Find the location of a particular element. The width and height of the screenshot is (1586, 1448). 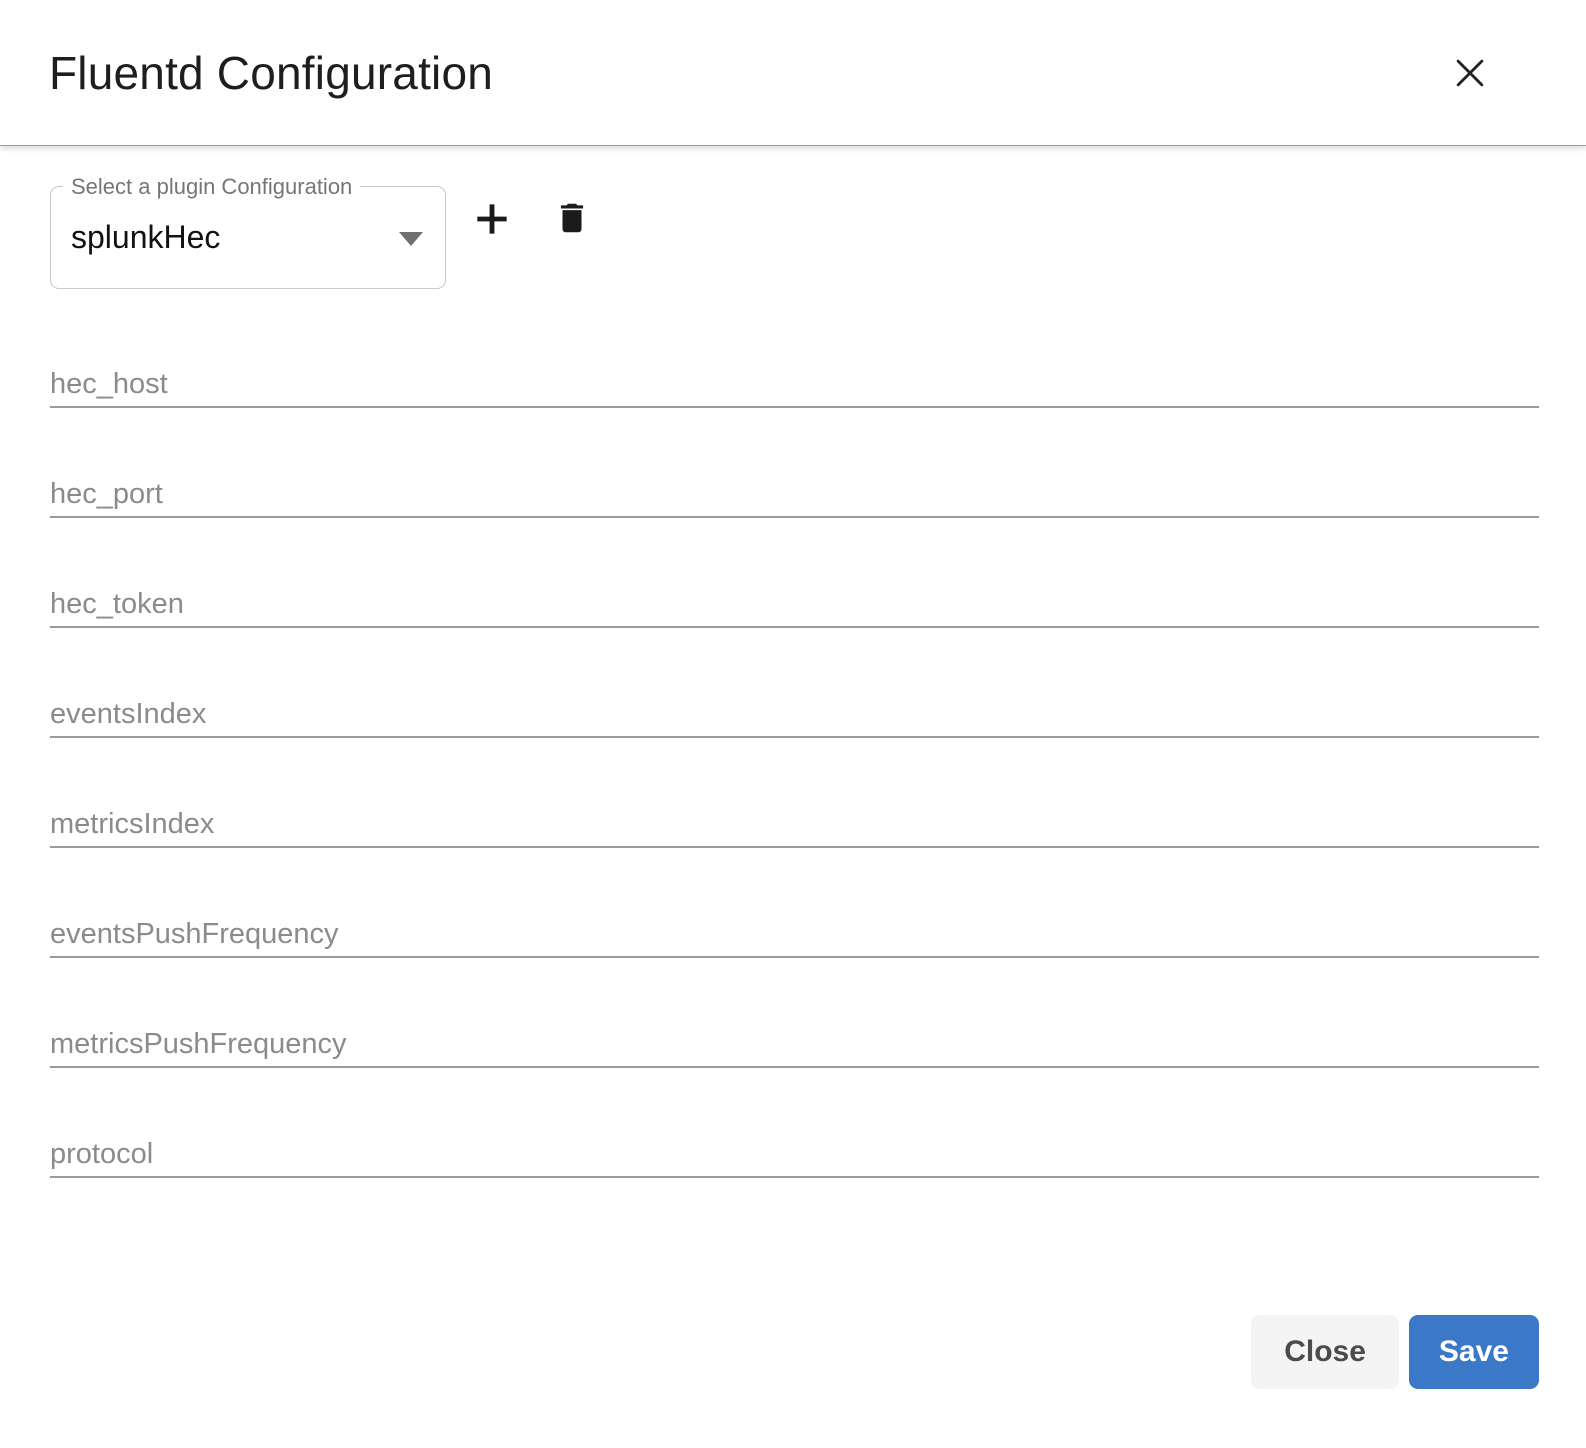

events-push-frequency-input is located at coordinates (794, 935).